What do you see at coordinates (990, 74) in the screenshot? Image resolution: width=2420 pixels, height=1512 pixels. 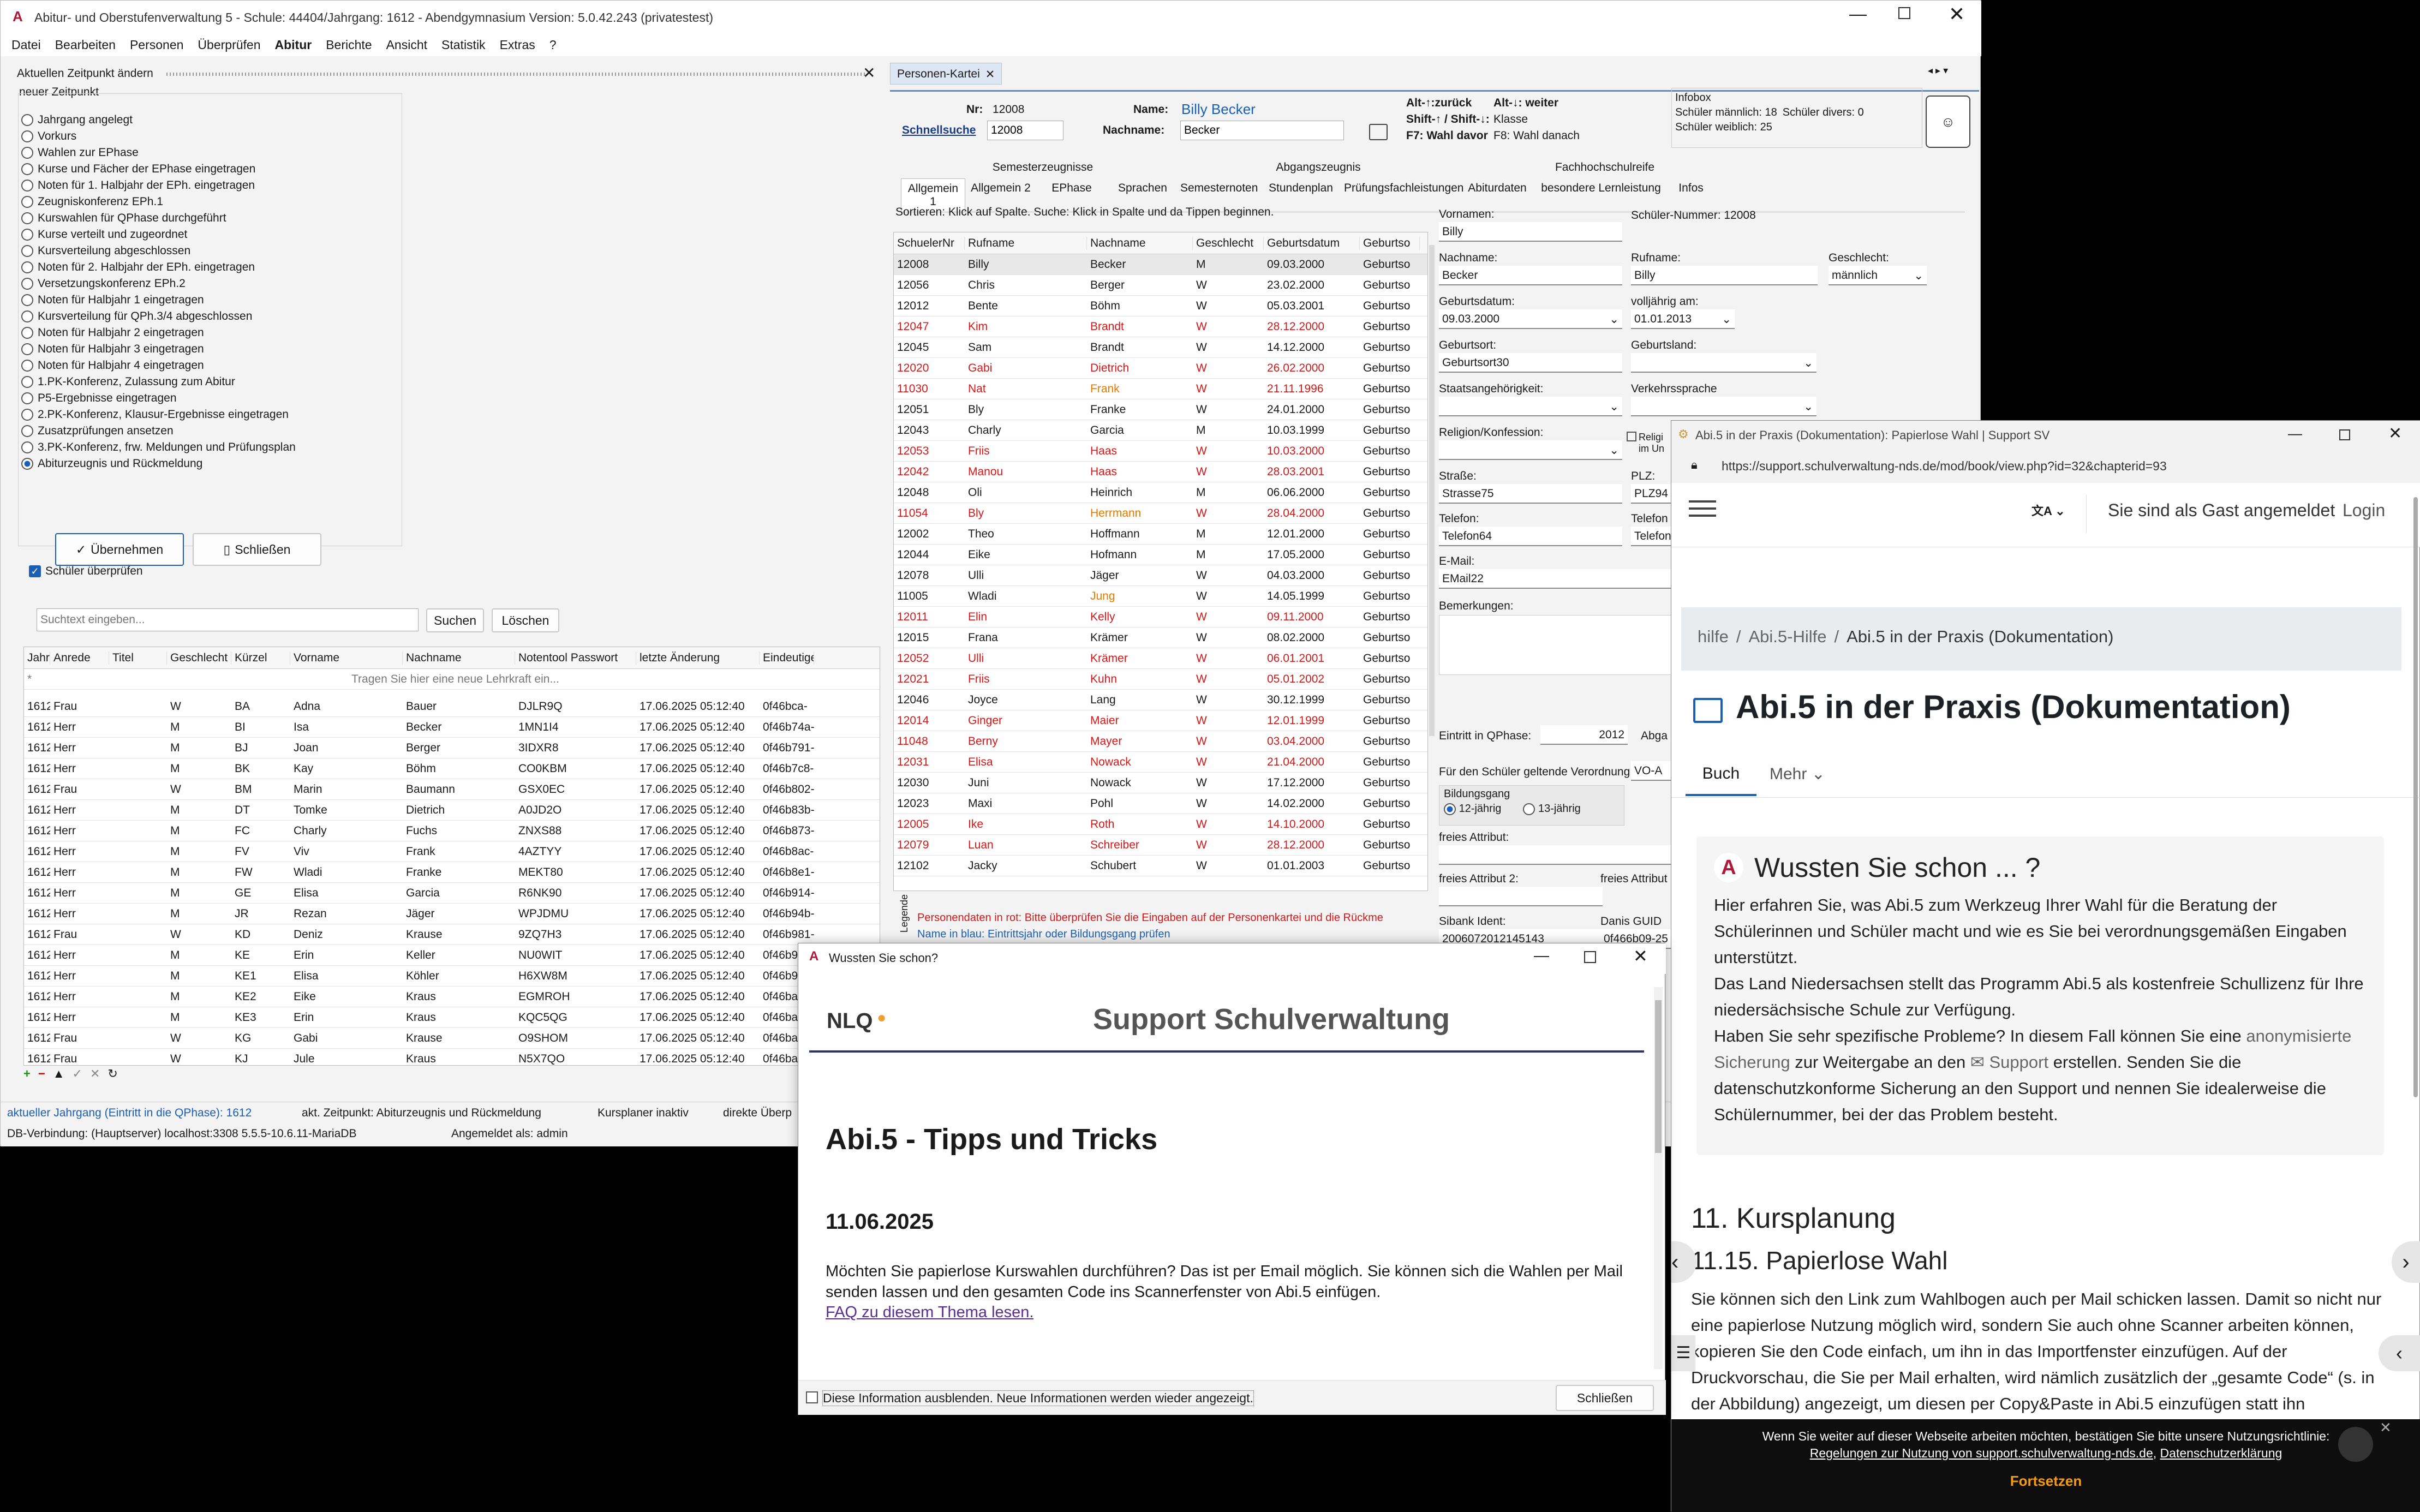 I see `tab-close-icon: ✕` at bounding box center [990, 74].